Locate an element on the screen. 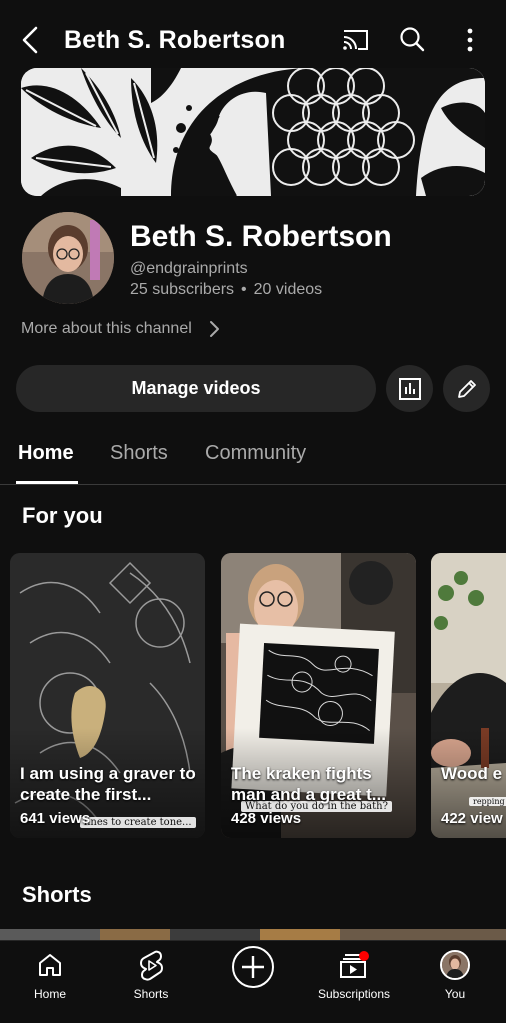  cast-icon is located at coordinates (356, 40).